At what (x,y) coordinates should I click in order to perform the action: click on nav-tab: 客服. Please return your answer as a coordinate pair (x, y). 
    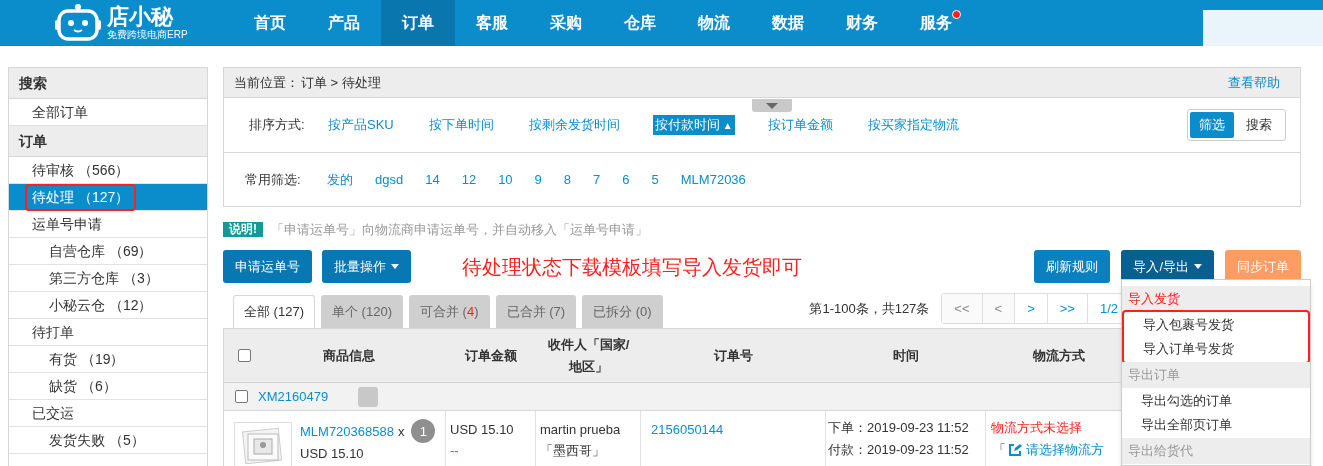
    Looking at the image, I should click on (492, 23).